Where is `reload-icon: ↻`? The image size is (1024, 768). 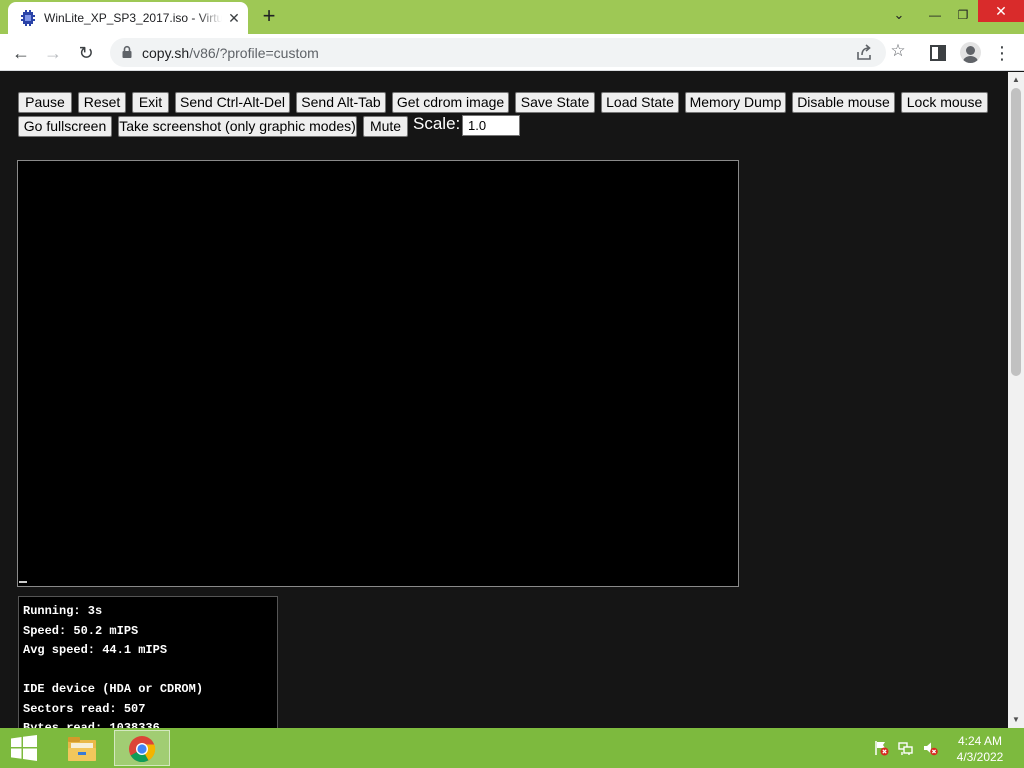 reload-icon: ↻ is located at coordinates (86, 53).